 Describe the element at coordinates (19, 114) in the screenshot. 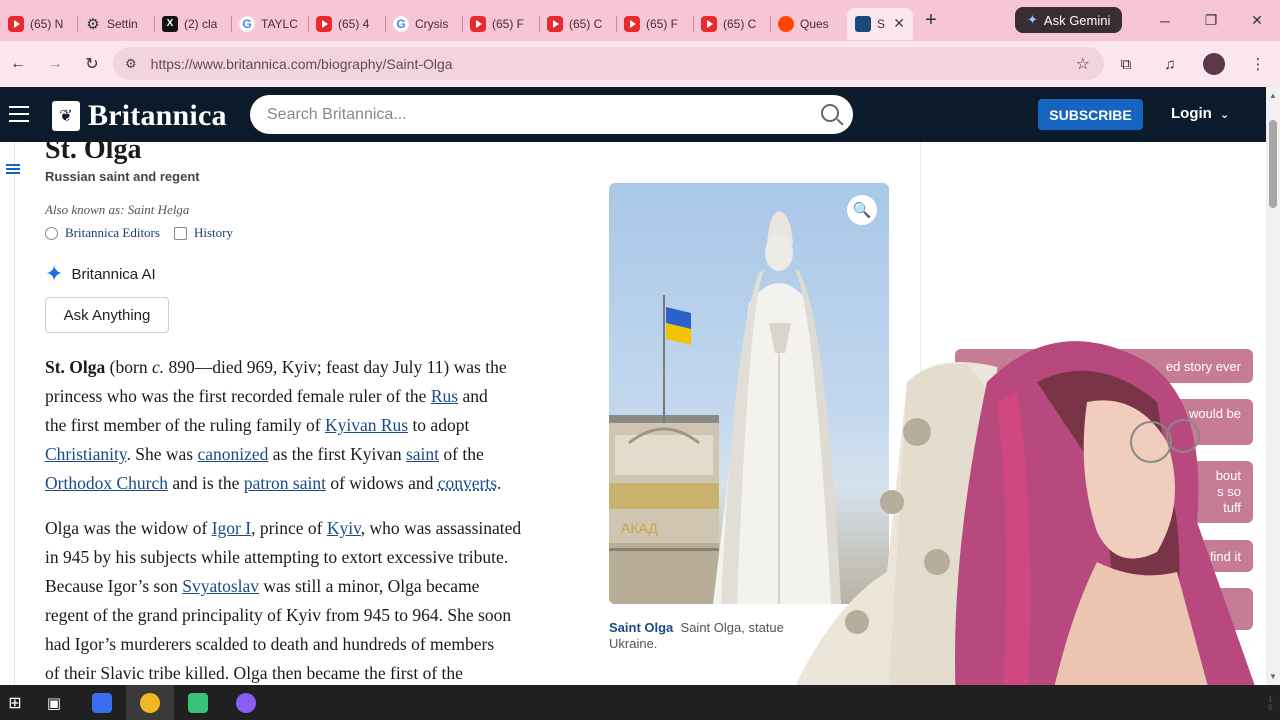

I see `hamburger-menu-icon` at that location.